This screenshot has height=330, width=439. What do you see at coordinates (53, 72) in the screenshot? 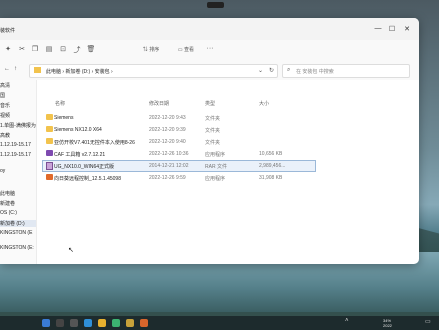
I see `crumb-this-pc: 此电脑` at bounding box center [53, 72].